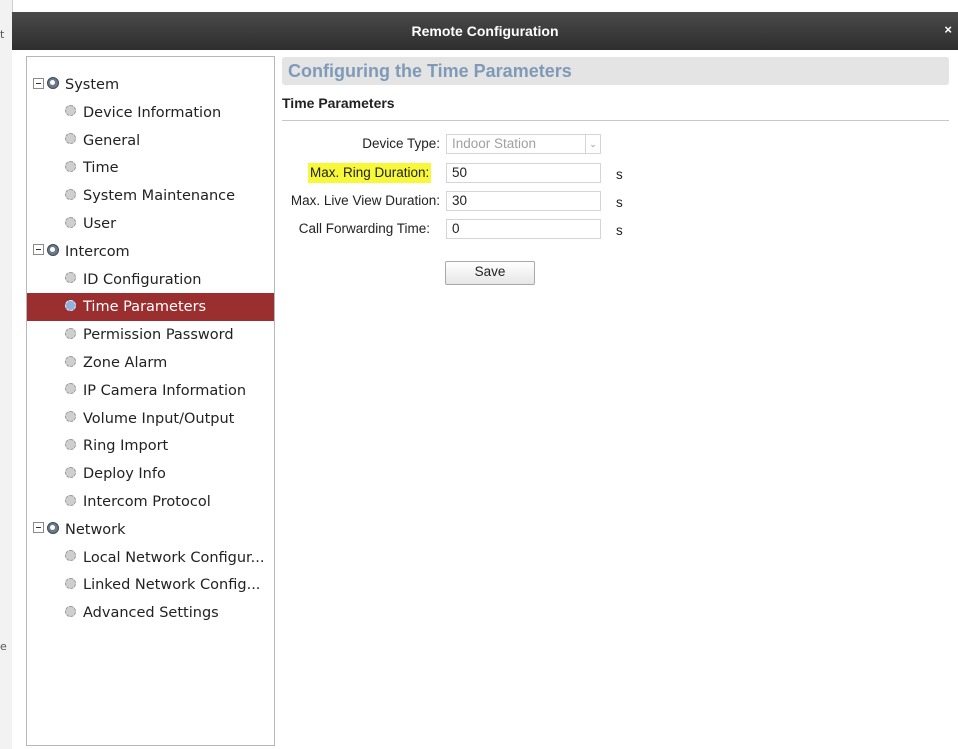  Describe the element at coordinates (150, 141) in the screenshot. I see `sidebar-item-general: General` at that location.